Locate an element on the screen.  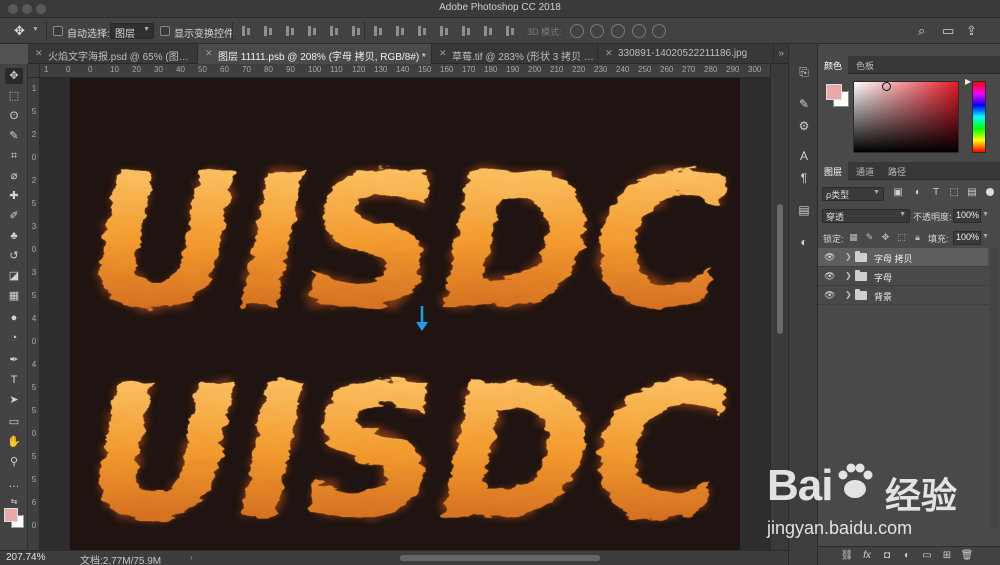
link-layers-icon: ⛓ is located at coordinates (847, 556).